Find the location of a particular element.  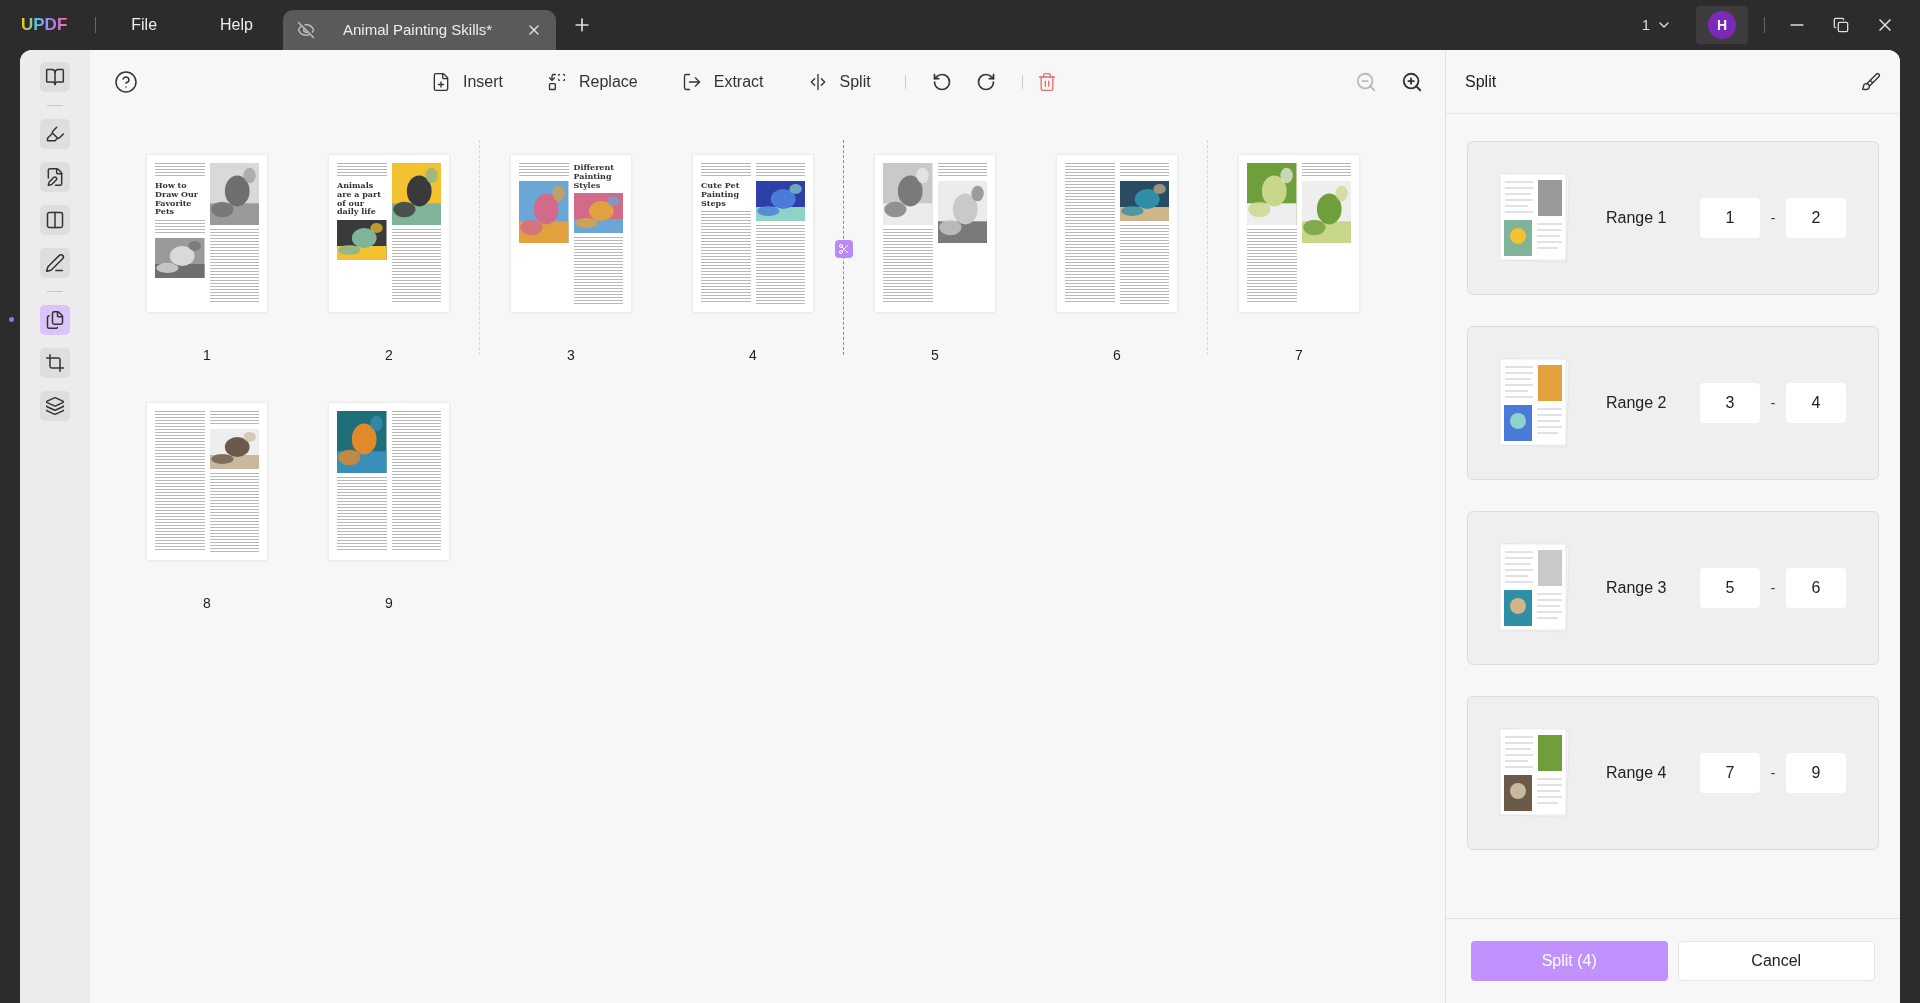

page-number: 2 is located at coordinates (389, 355).